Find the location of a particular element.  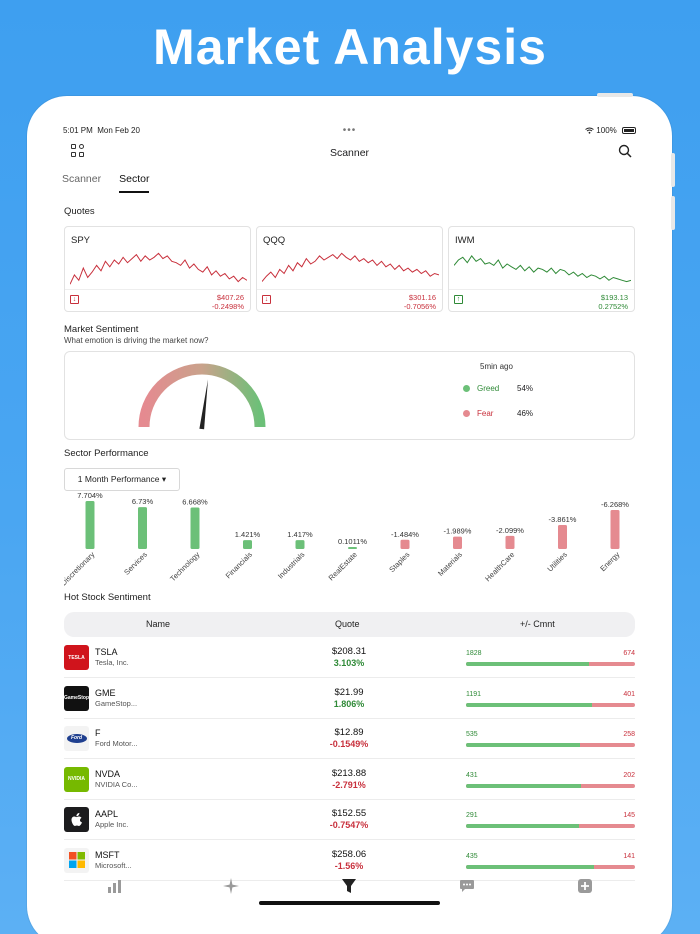

chat-bubble-icon is located at coordinates (467, 886).